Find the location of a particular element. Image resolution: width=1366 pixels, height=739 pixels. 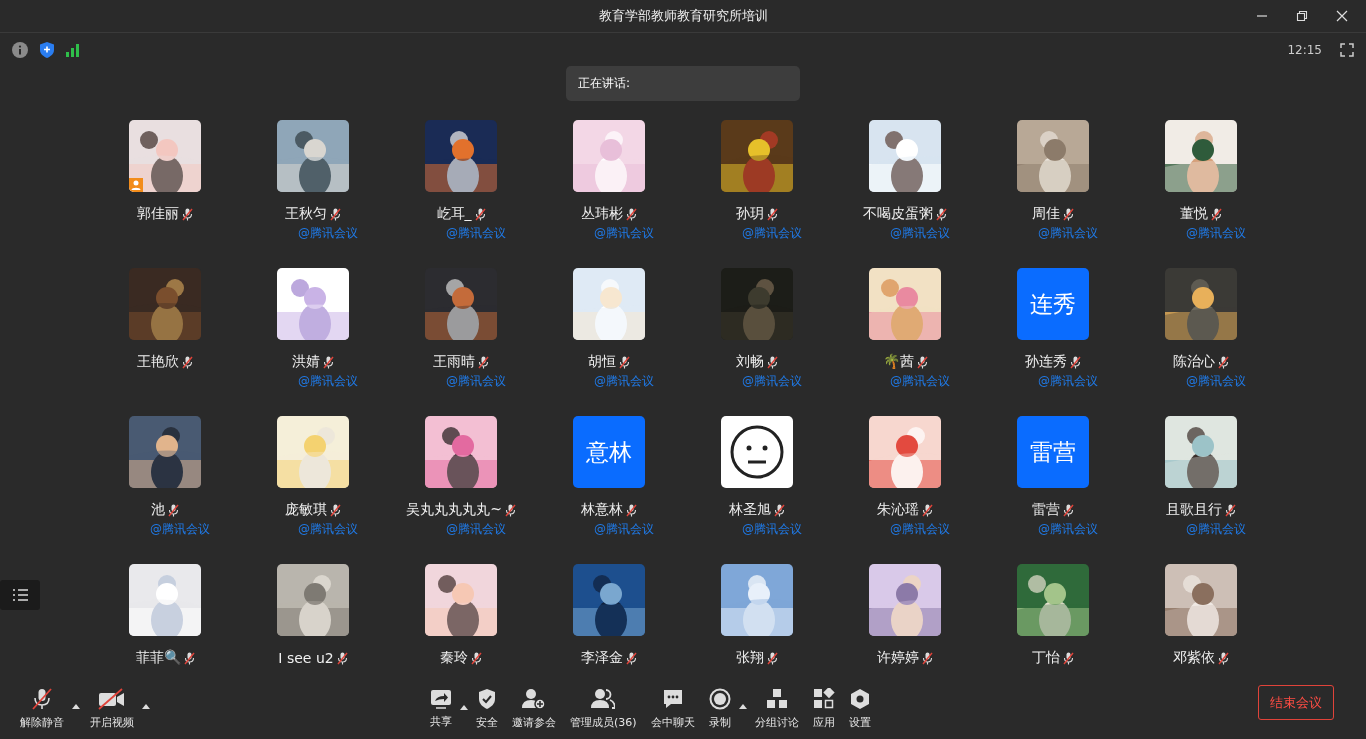

participant-name: 丛玮彬 is located at coordinates (602, 214).